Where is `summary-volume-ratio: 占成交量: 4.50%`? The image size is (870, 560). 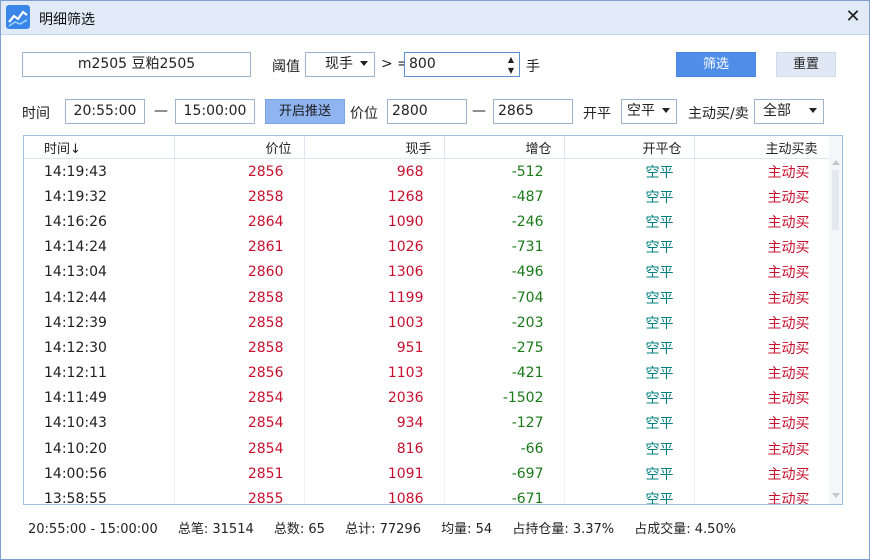
summary-volume-ratio: 占成交量: 4.50% is located at coordinates (685, 529).